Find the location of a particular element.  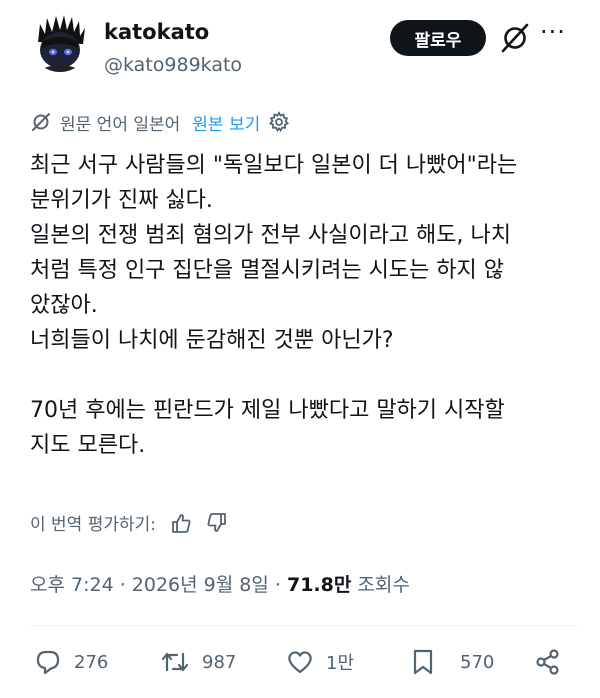

like-button: 1만 is located at coordinates (320, 662).